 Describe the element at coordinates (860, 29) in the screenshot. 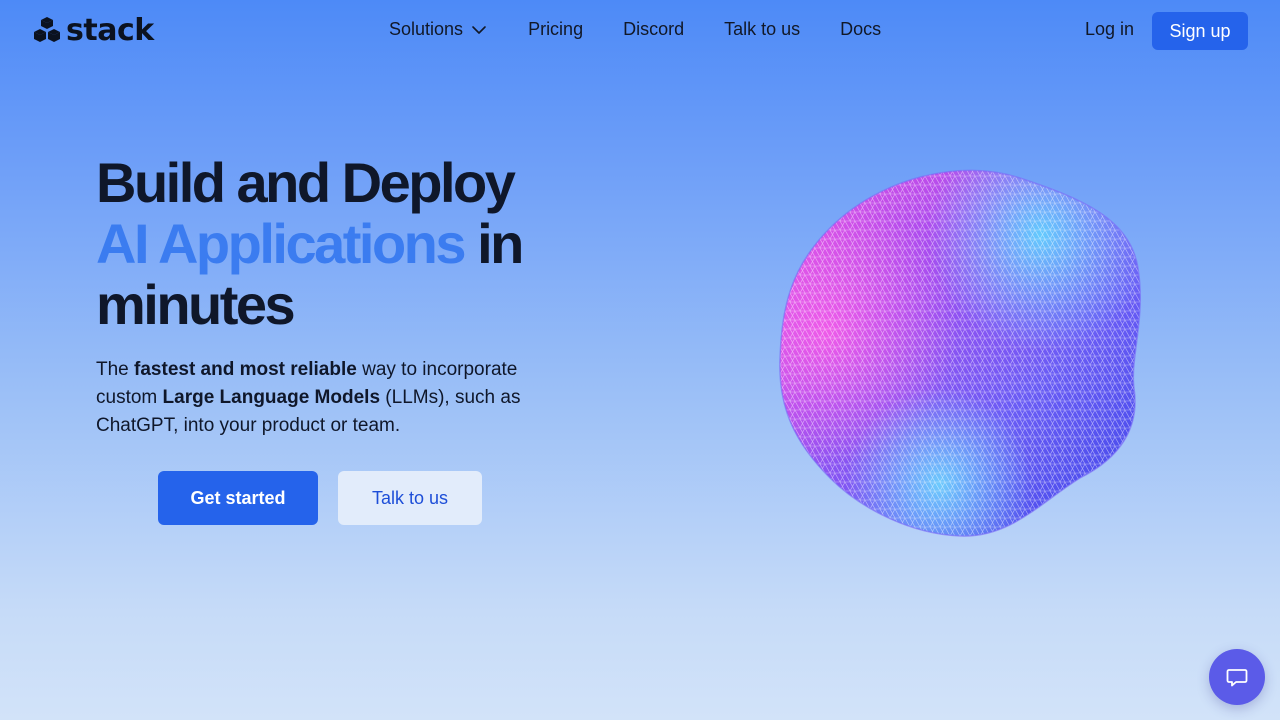

I see `nav-docs: Docs` at that location.